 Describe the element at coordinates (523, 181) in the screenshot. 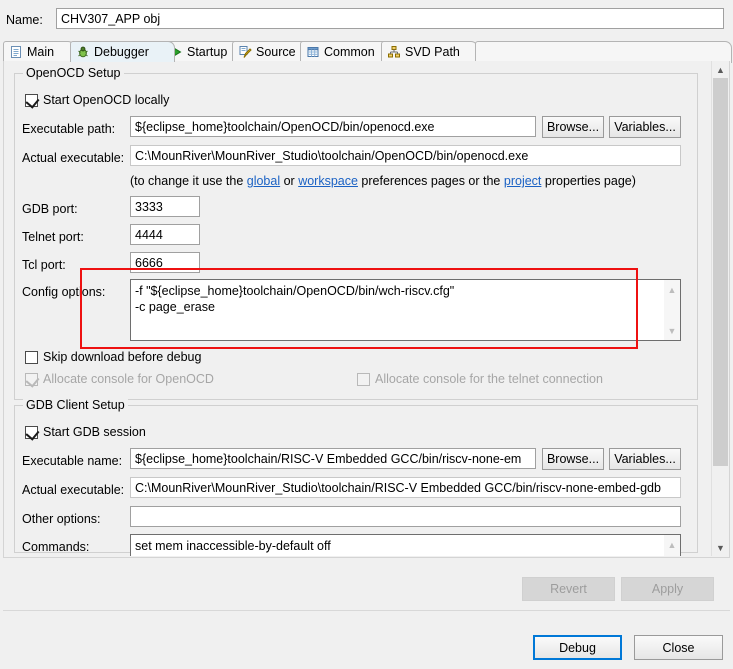

I see `link-project: project` at that location.